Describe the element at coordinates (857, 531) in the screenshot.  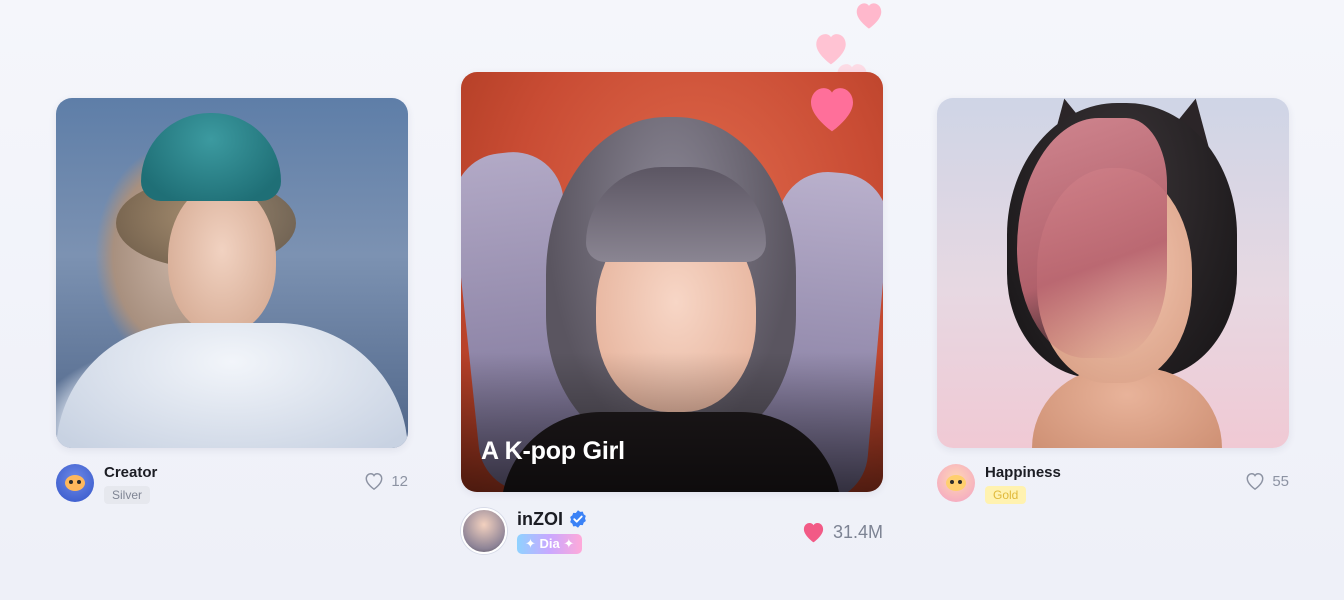
I see `like-count: 31.4M` at that location.